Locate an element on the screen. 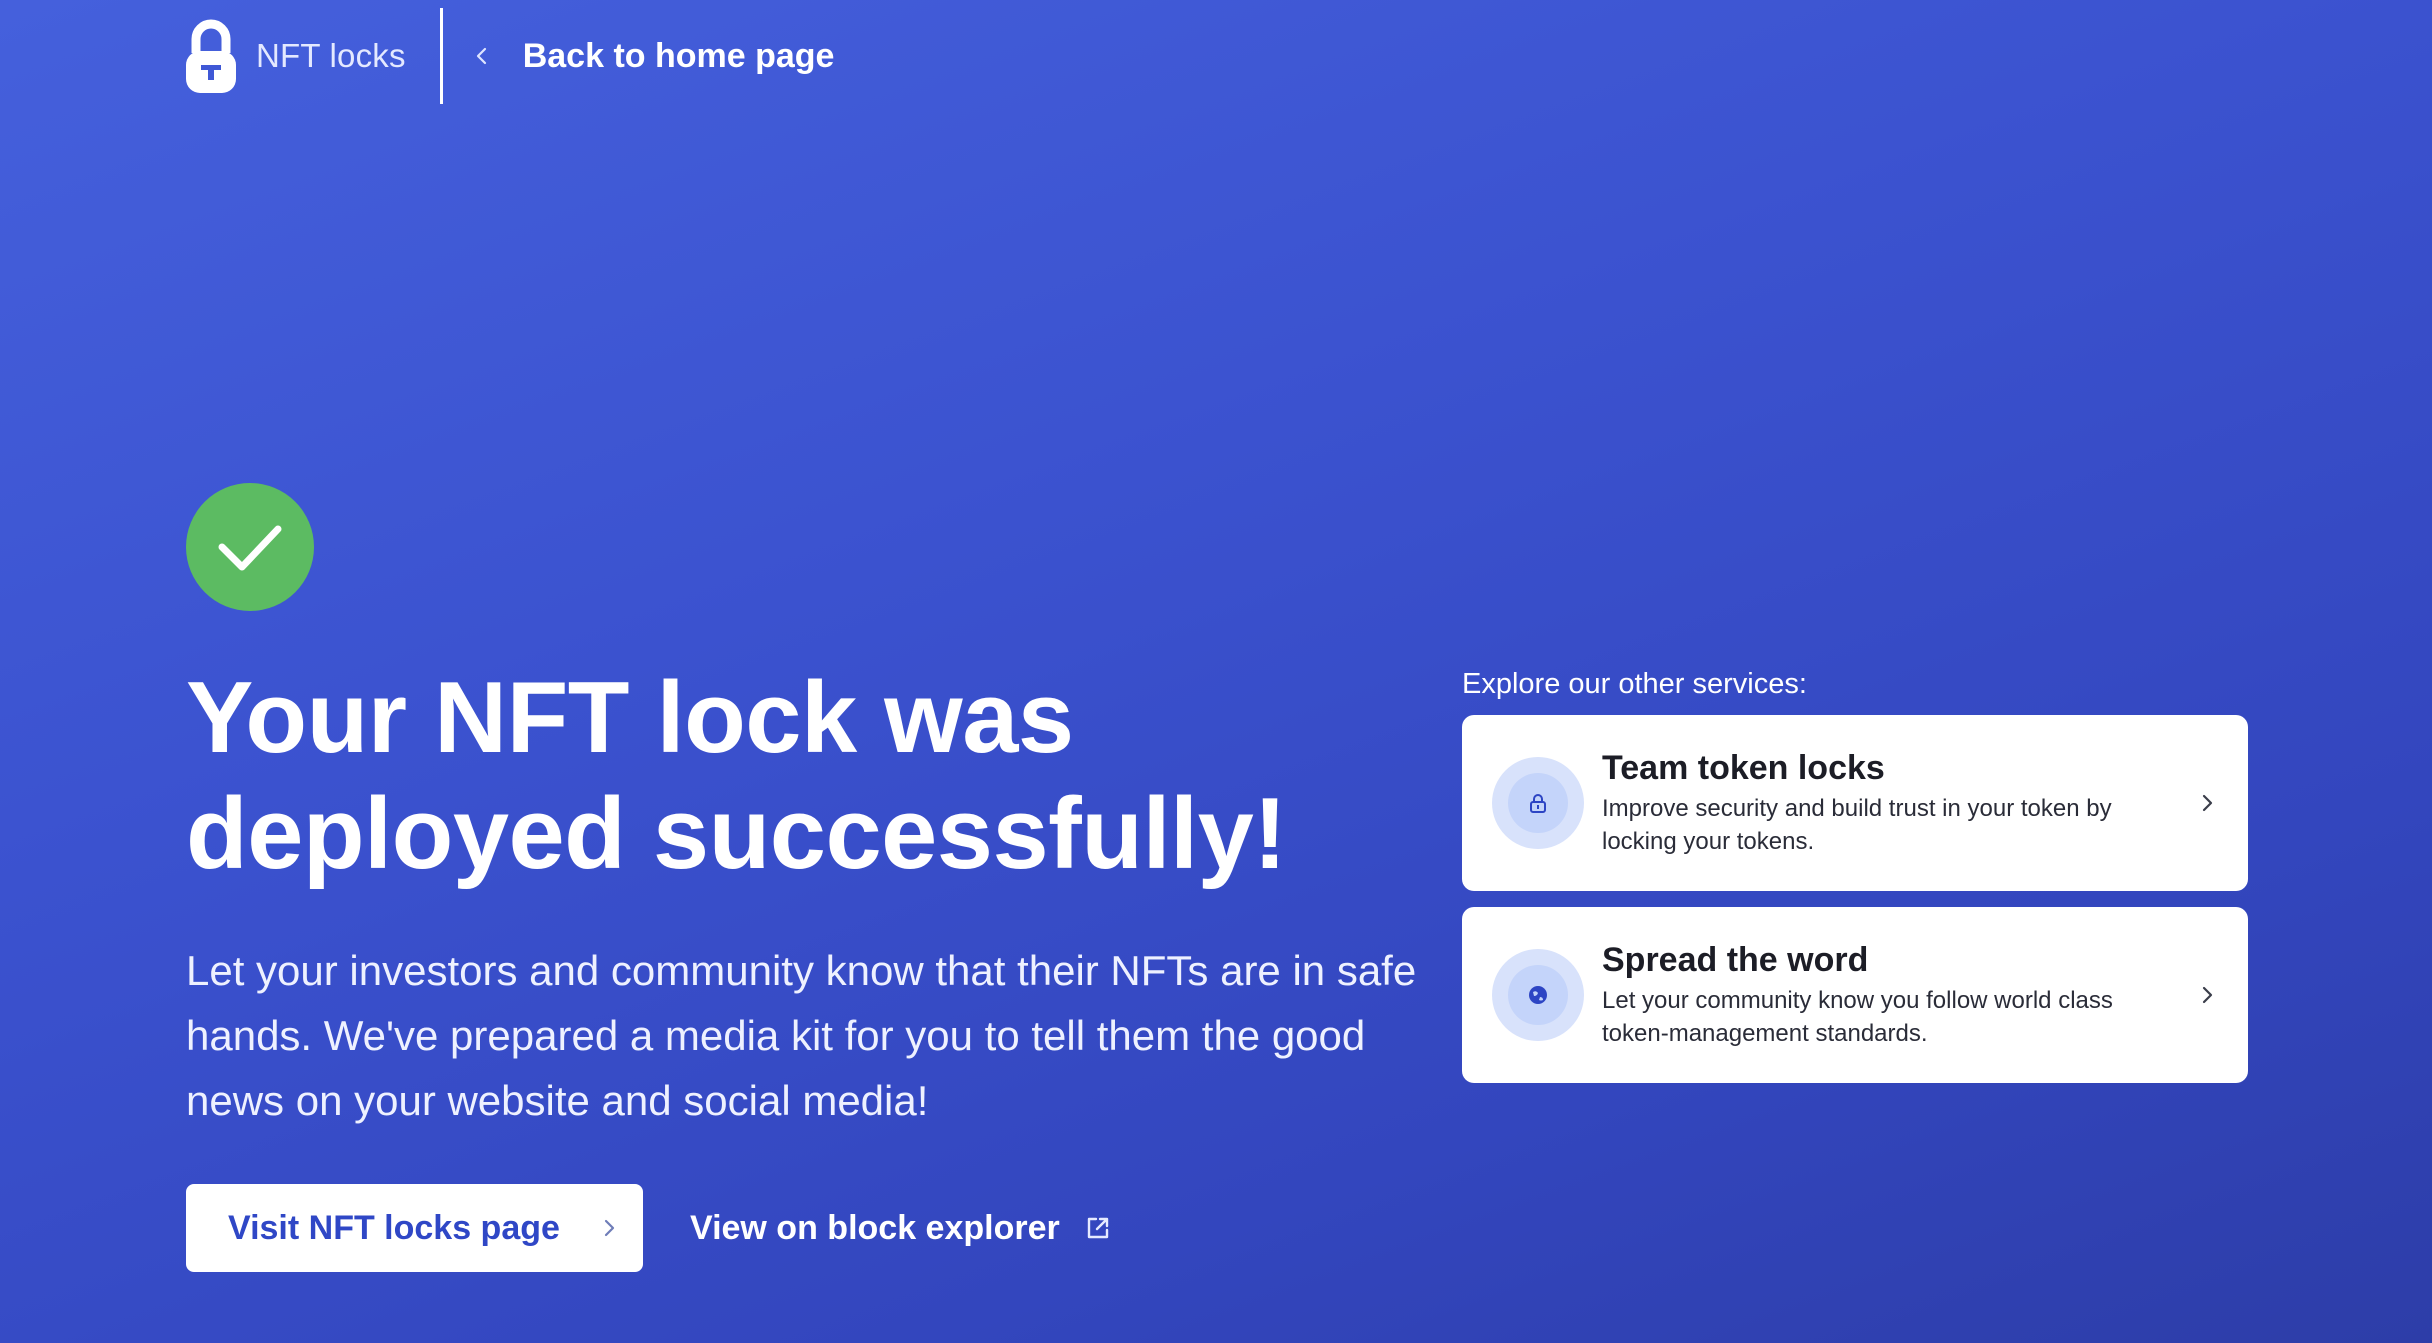 The image size is (2432, 1343). top-header: NFT locks Back to home page is located at coordinates (510, 56).